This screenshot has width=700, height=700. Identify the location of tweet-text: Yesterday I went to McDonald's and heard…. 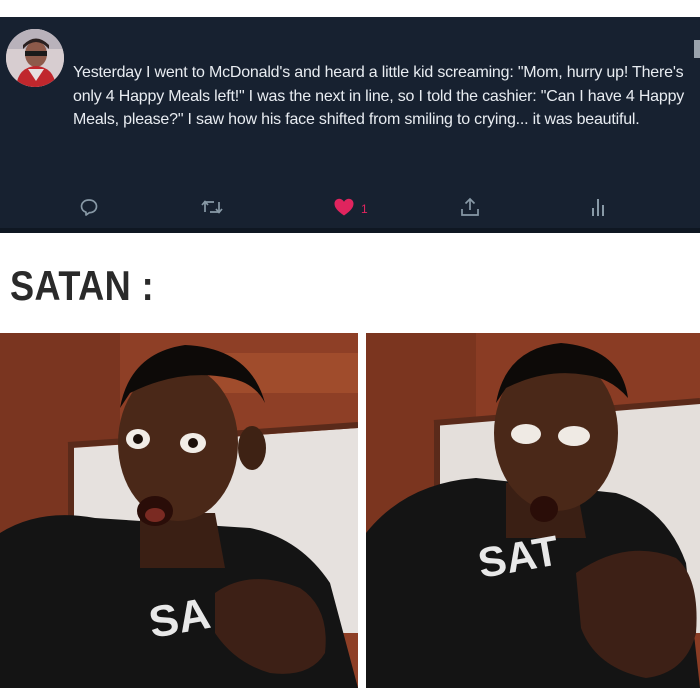
(379, 96).